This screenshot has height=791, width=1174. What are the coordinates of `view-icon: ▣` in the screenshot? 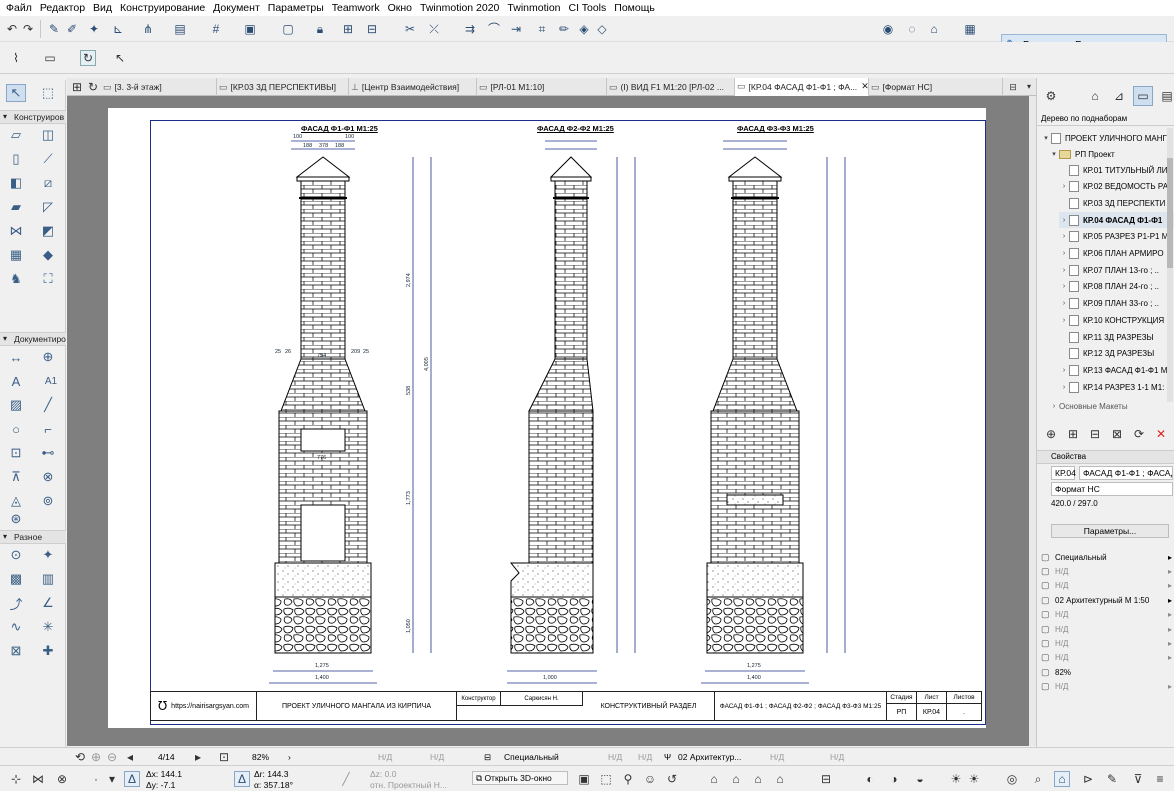 It's located at (584, 779).